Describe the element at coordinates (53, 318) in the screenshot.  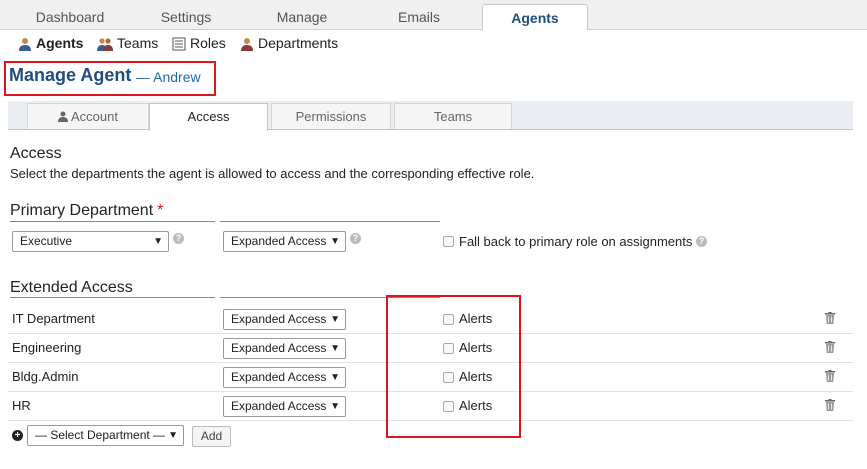
I see `extended-department-name: IT Department` at that location.